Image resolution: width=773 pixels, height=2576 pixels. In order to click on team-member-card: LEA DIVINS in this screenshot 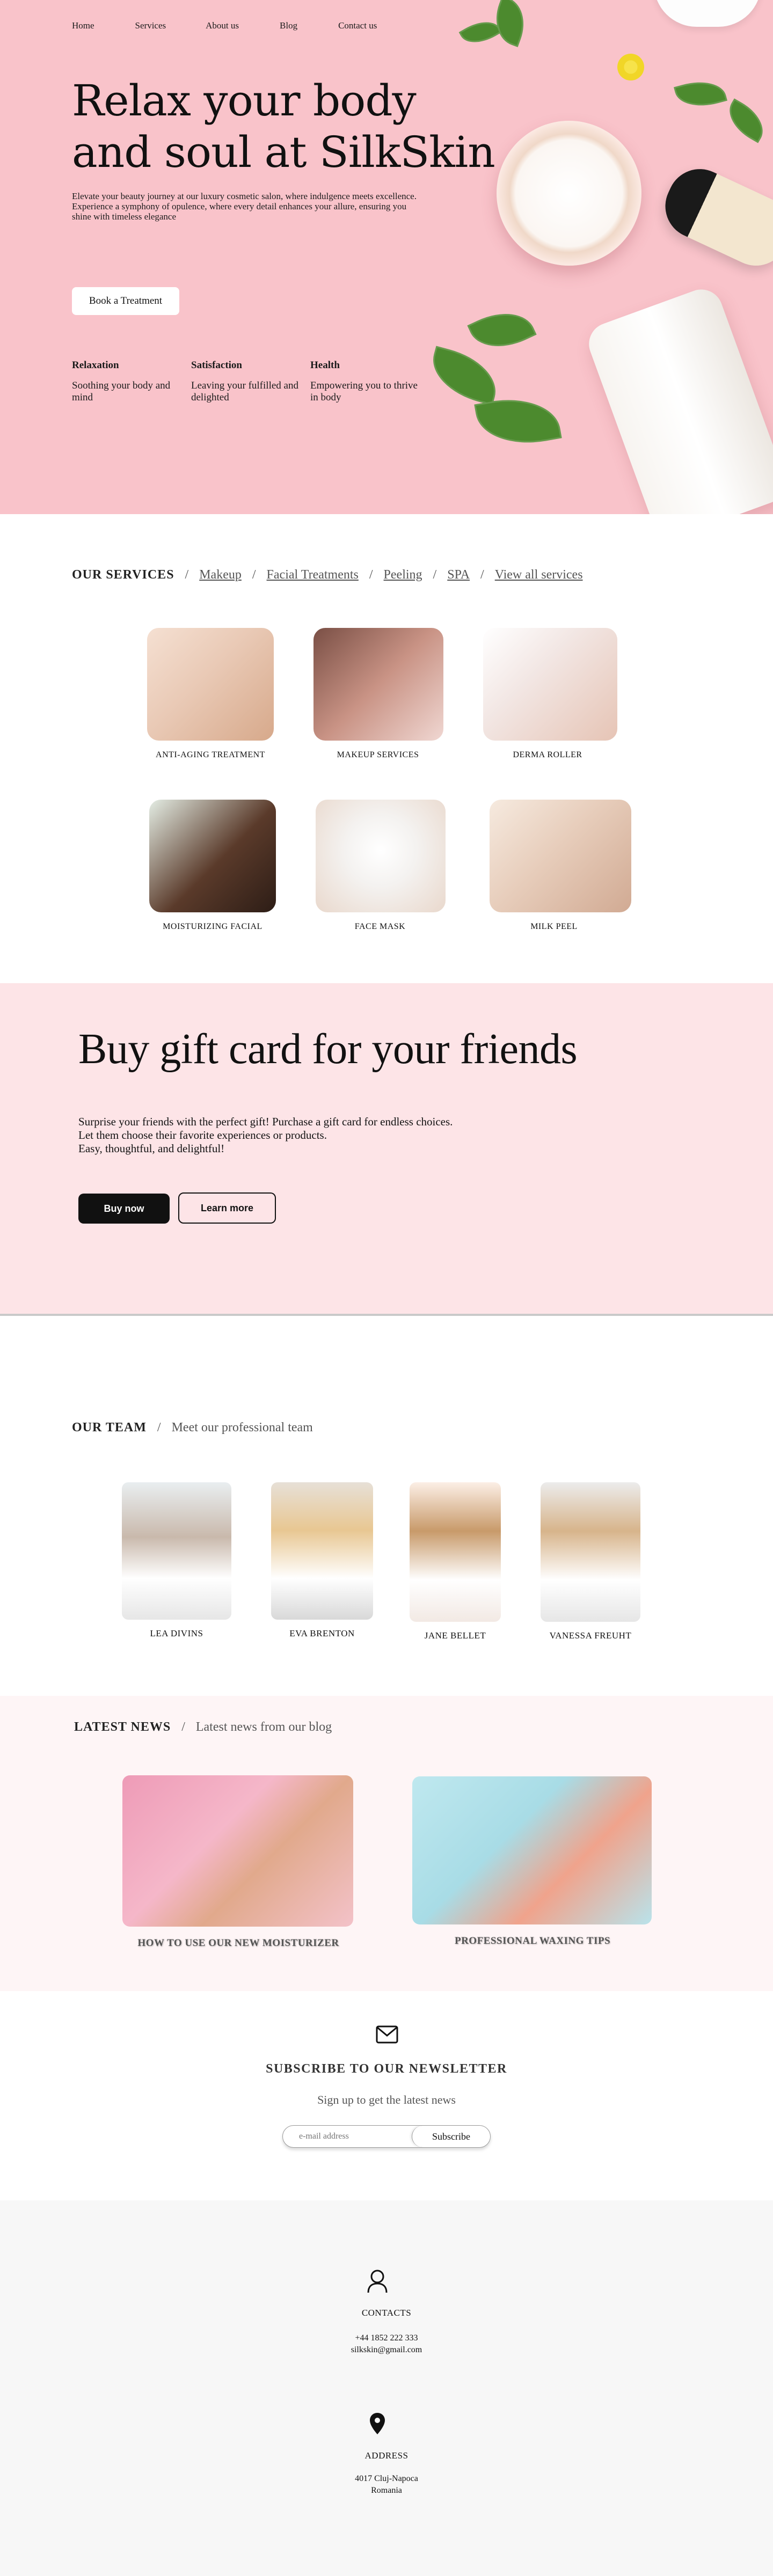, I will do `click(176, 1560)`.